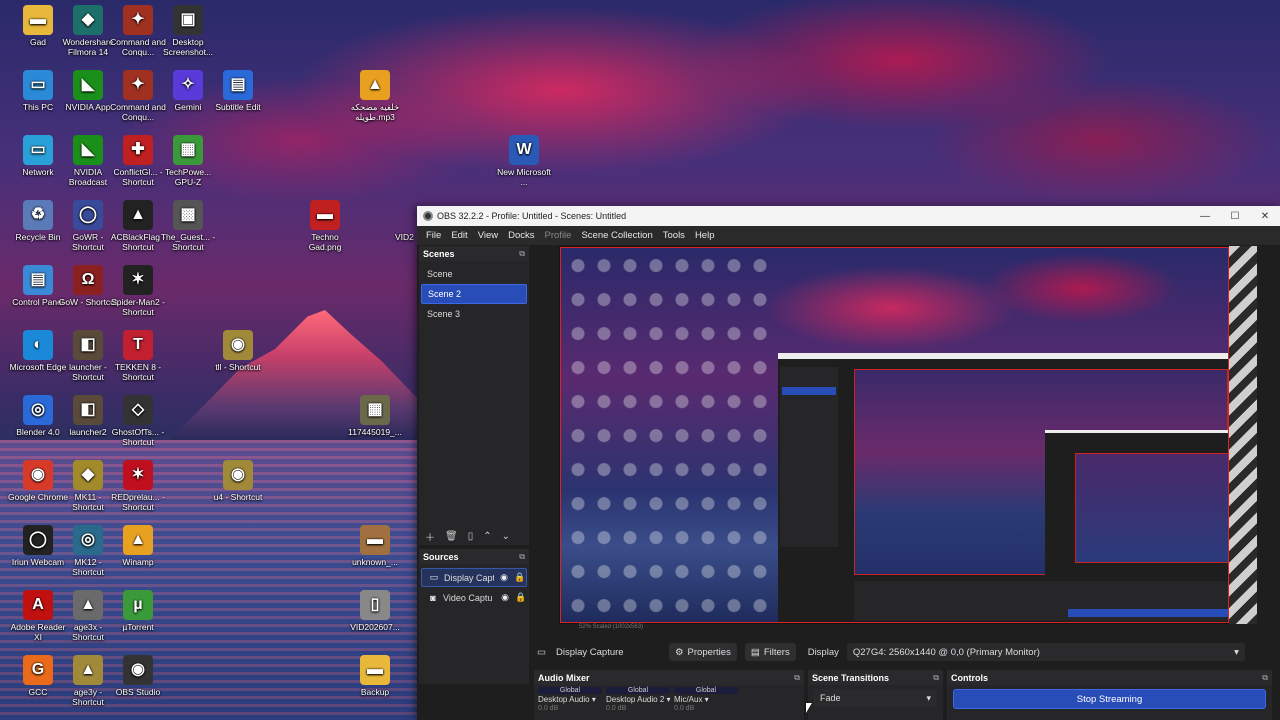  I want to click on desktop-icon-backup: ▬ Backup, so click(375, 676).